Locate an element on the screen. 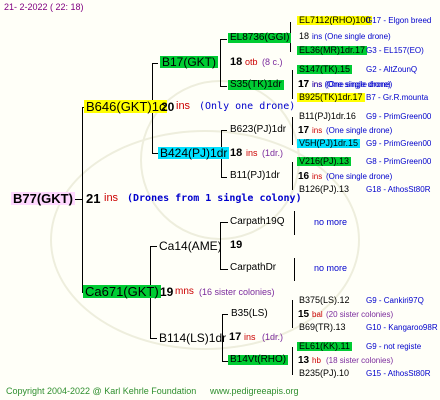 The height and width of the screenshot is (400, 440). B623-number: 17 is located at coordinates (304, 130).